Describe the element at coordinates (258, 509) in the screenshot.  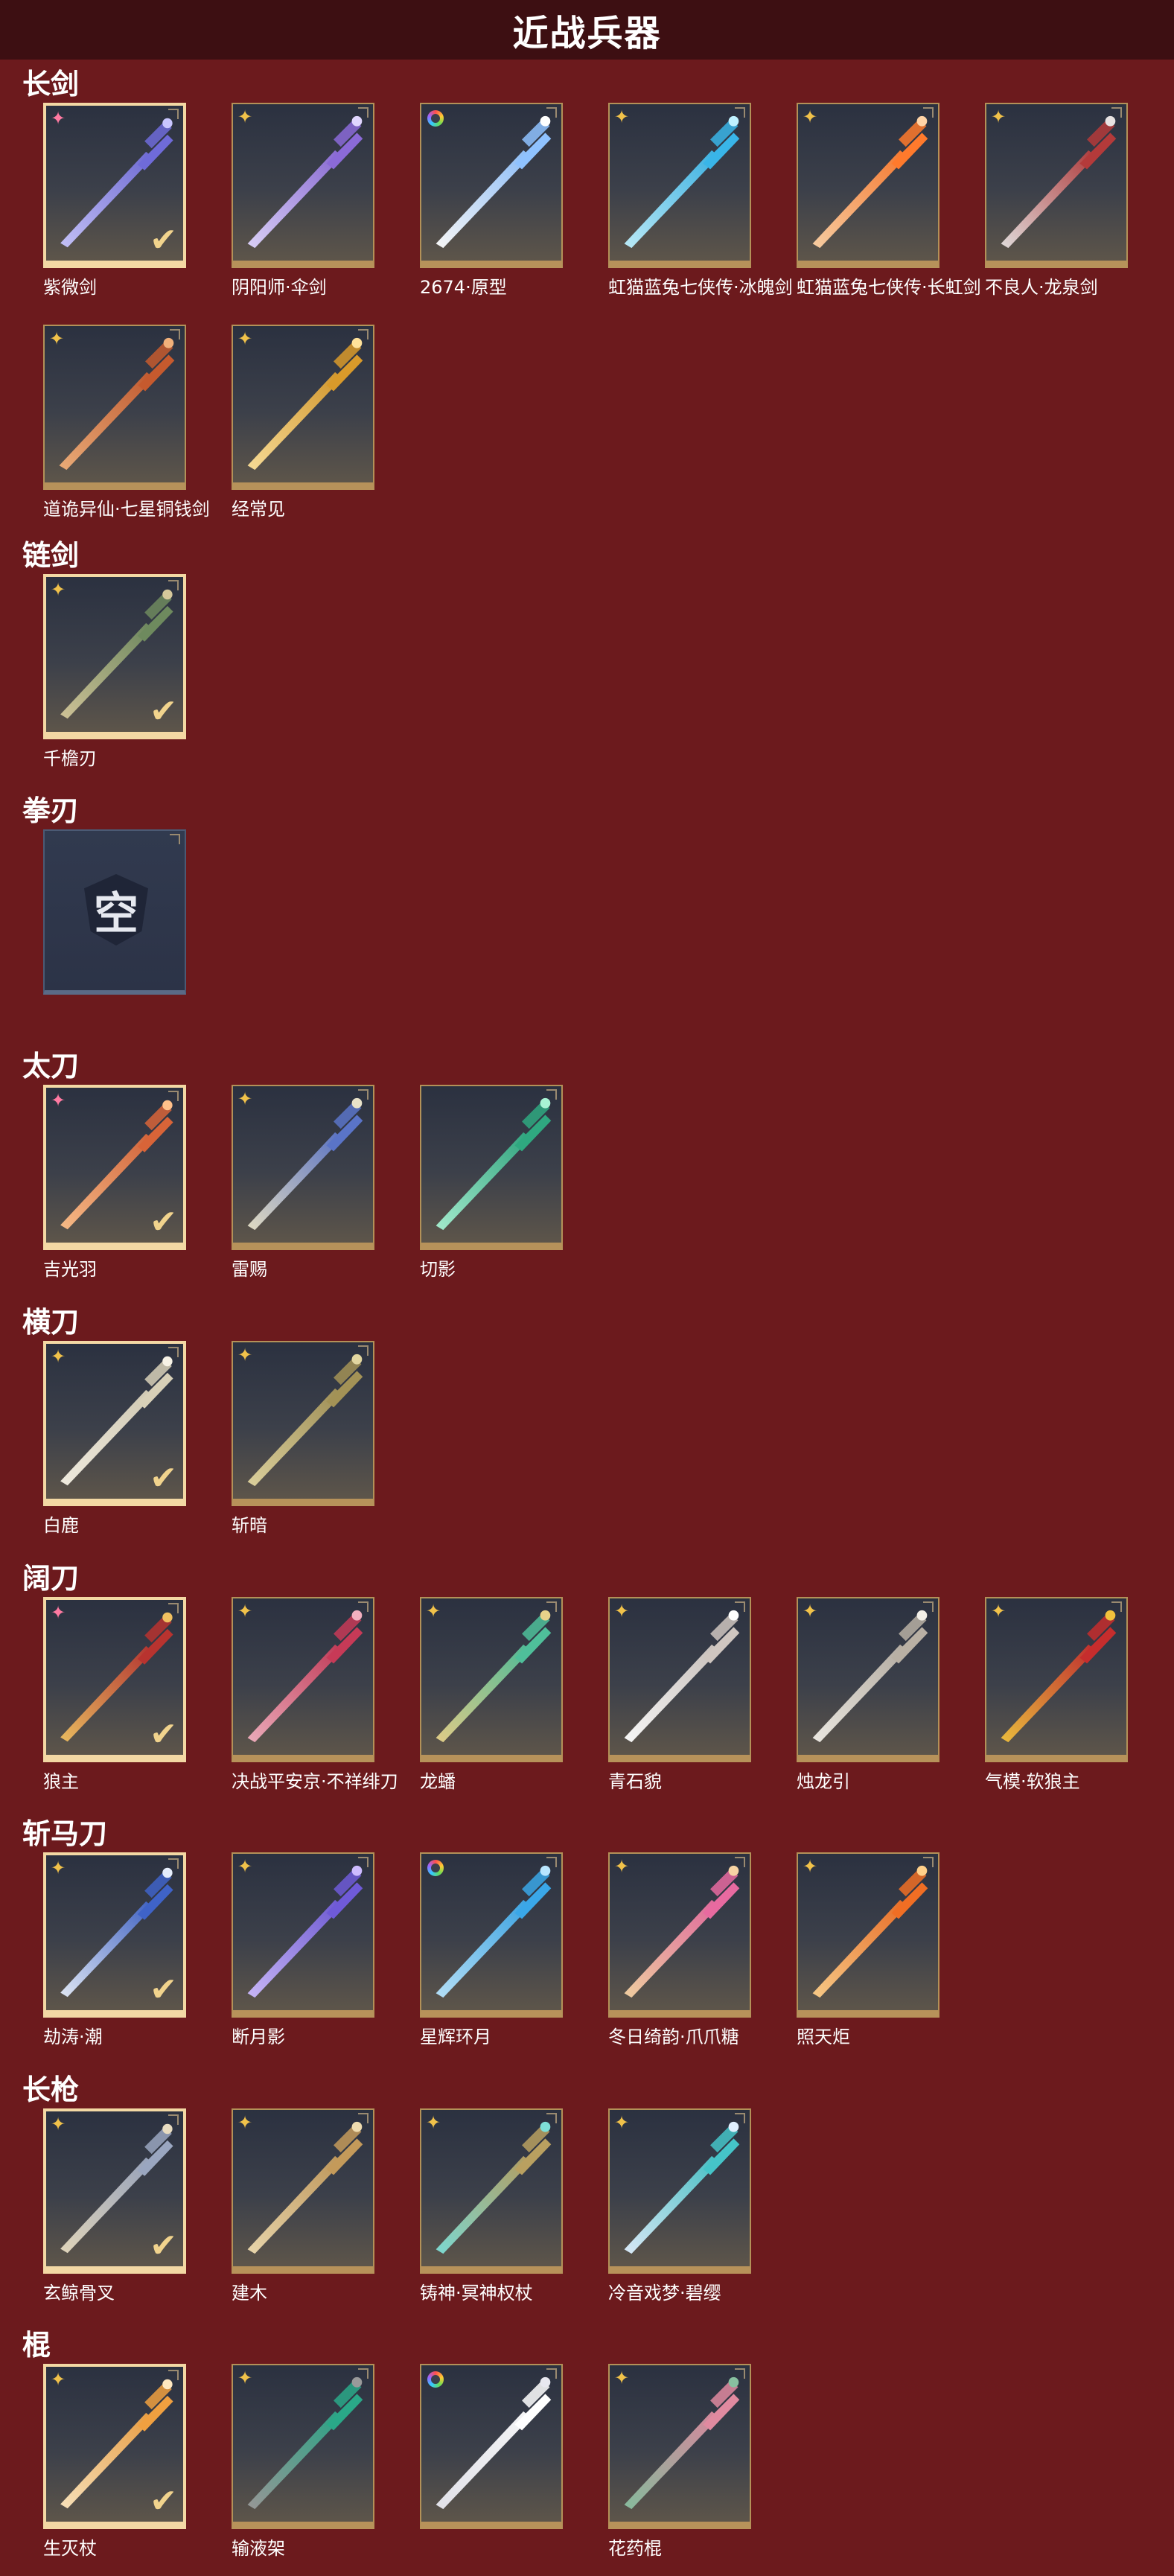
I see `weapon-name: 经常见` at that location.